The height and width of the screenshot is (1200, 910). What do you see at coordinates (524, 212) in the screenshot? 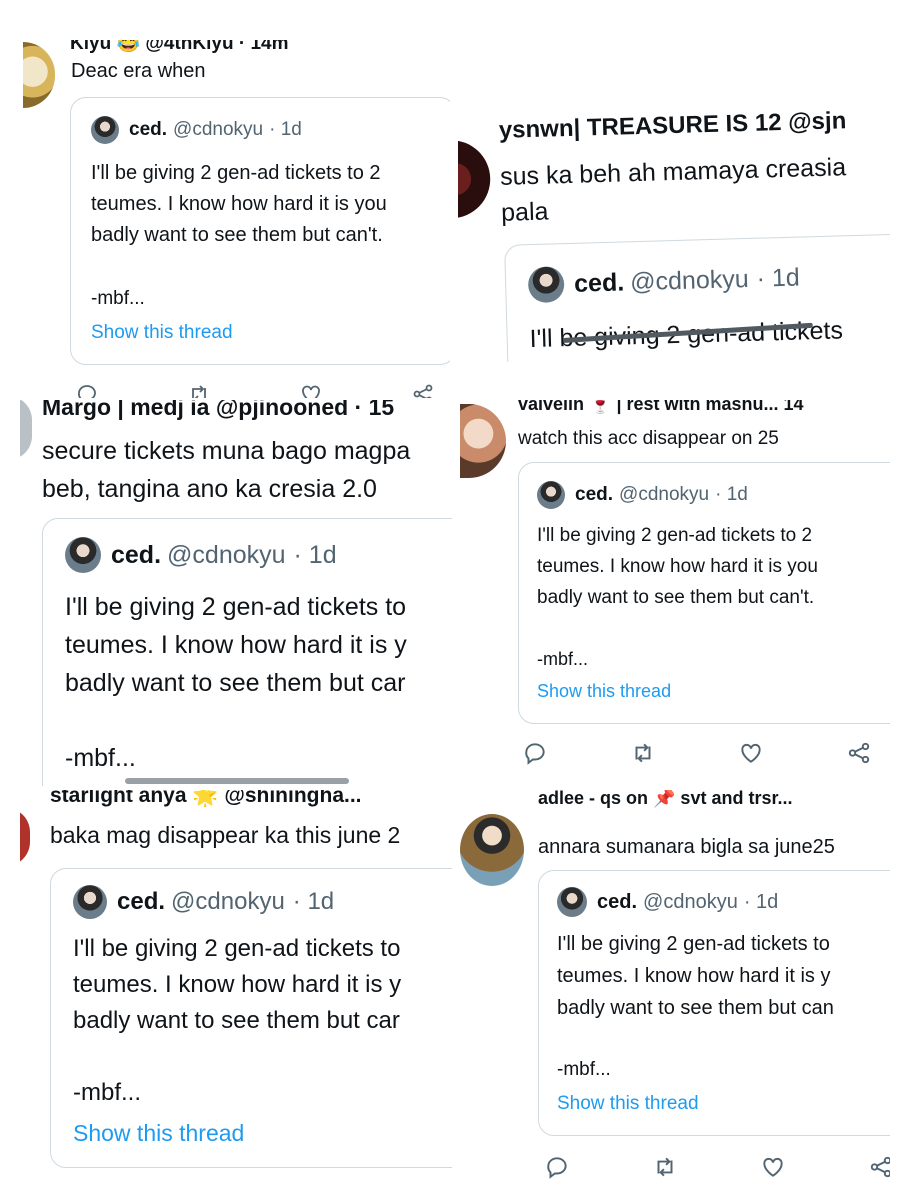
I see `tweet-text-line: pala` at bounding box center [524, 212].